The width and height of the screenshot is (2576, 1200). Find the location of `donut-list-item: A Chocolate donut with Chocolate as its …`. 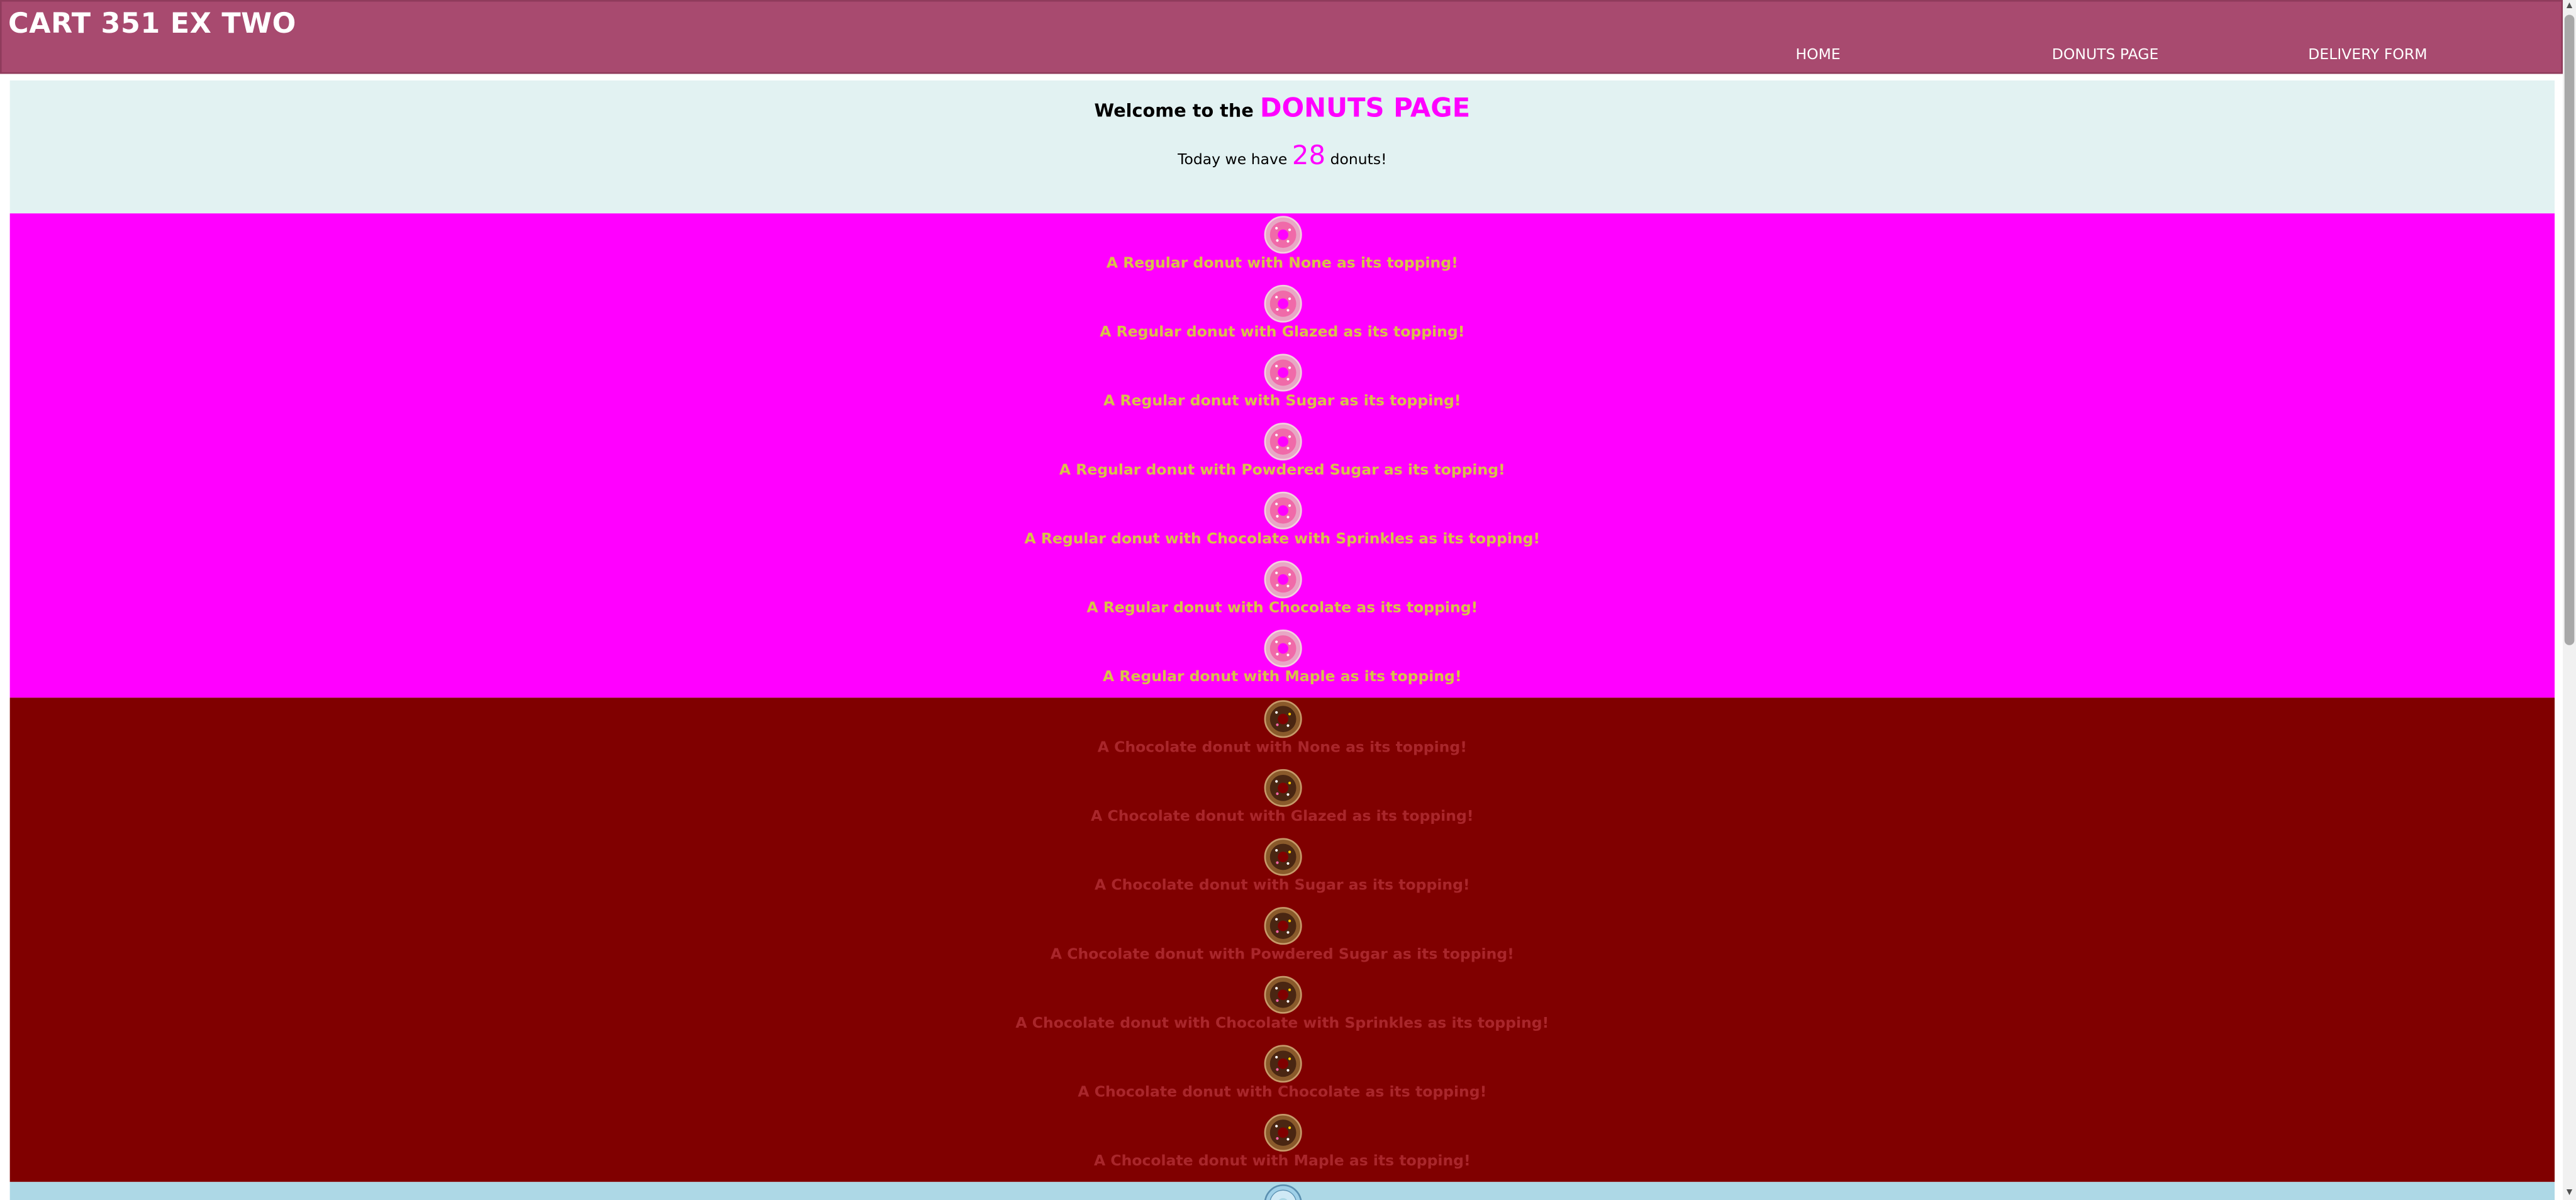

donut-list-item: A Chocolate donut with Chocolate as its … is located at coordinates (1282, 1076).